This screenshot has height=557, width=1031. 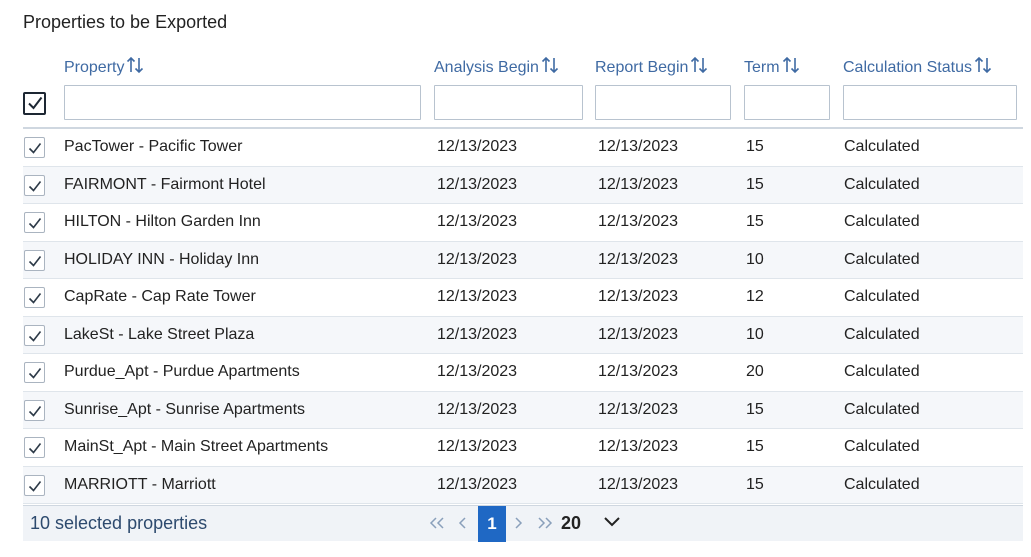 What do you see at coordinates (125, 22) in the screenshot?
I see `page-title: Properties to be Exported` at bounding box center [125, 22].